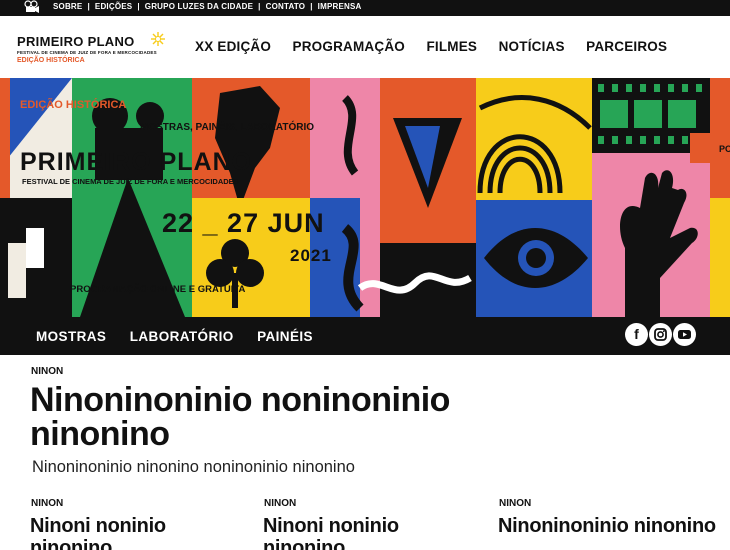  Describe the element at coordinates (233, 46) in the screenshot. I see `nav-xx-edicao: XX EDIÇÃO` at that location.